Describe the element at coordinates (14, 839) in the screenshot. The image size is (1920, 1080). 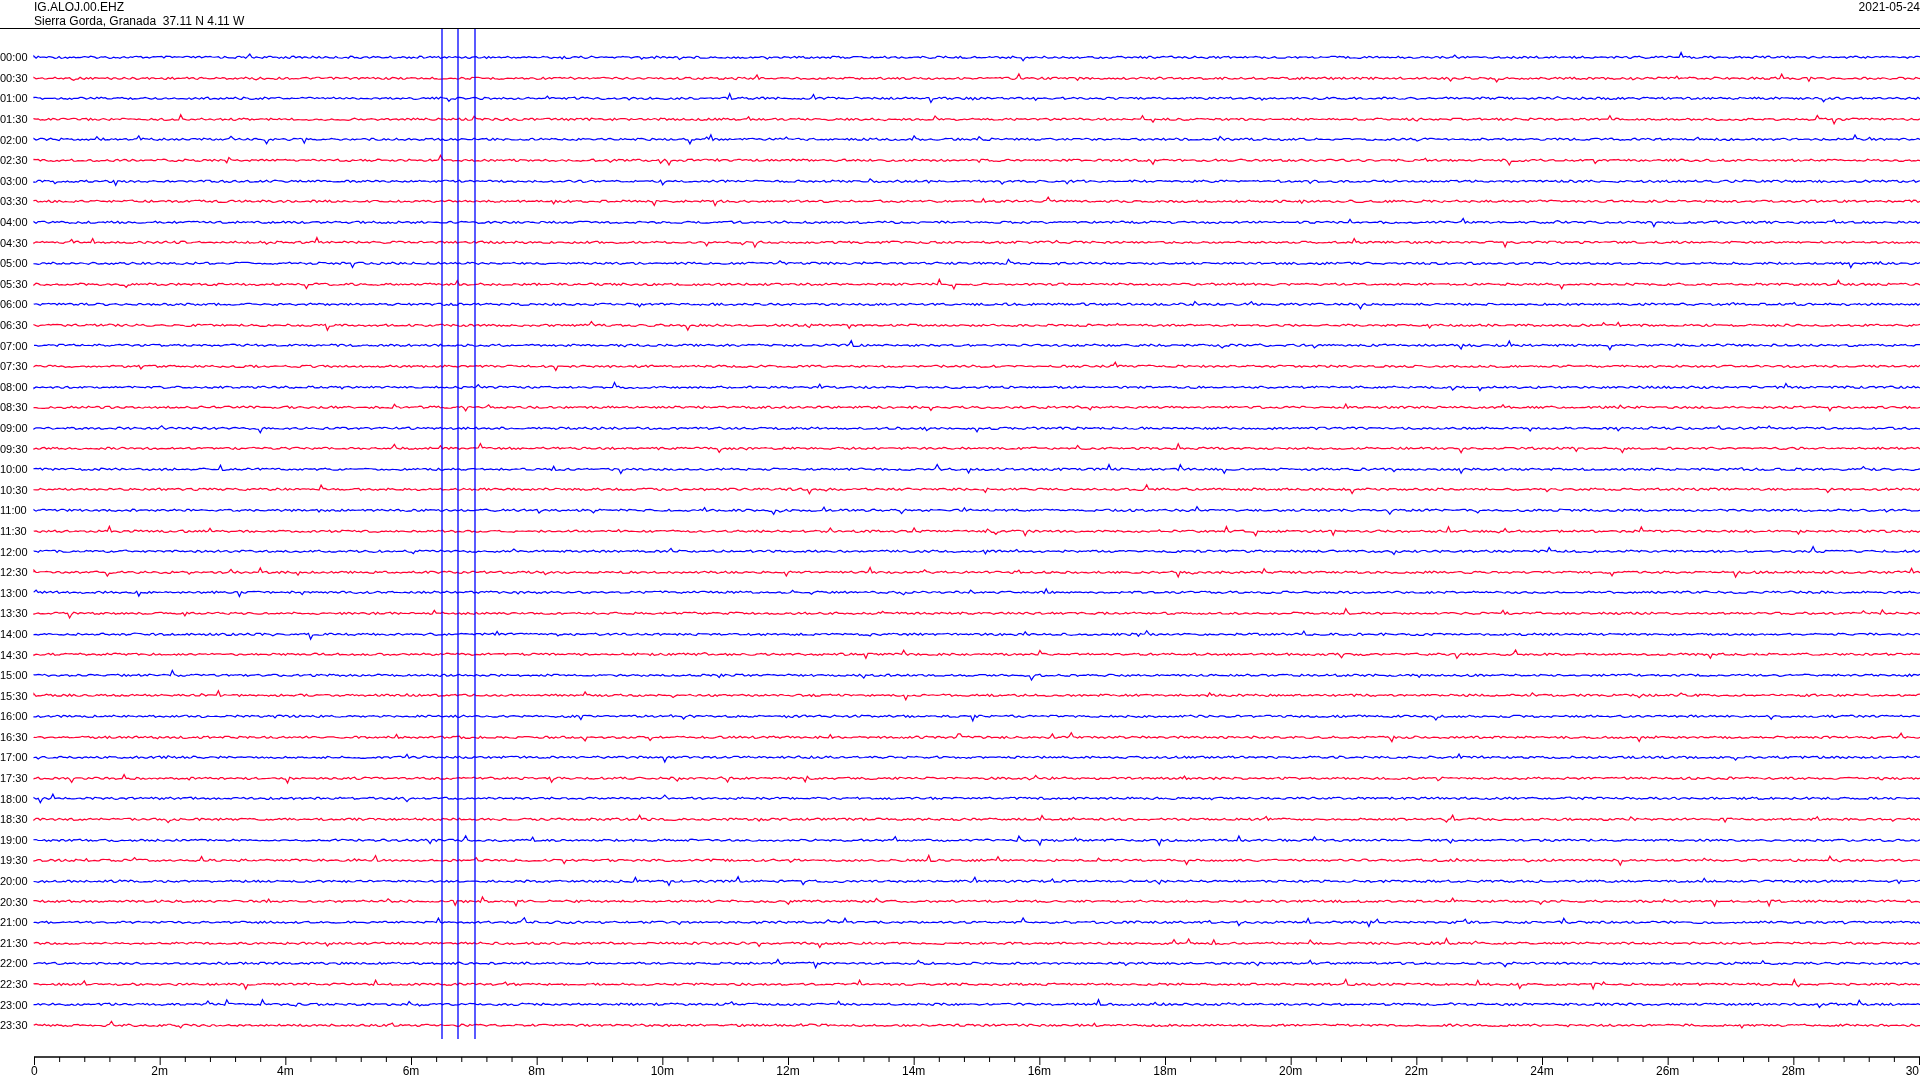
I see `time-label: 19:00` at that location.